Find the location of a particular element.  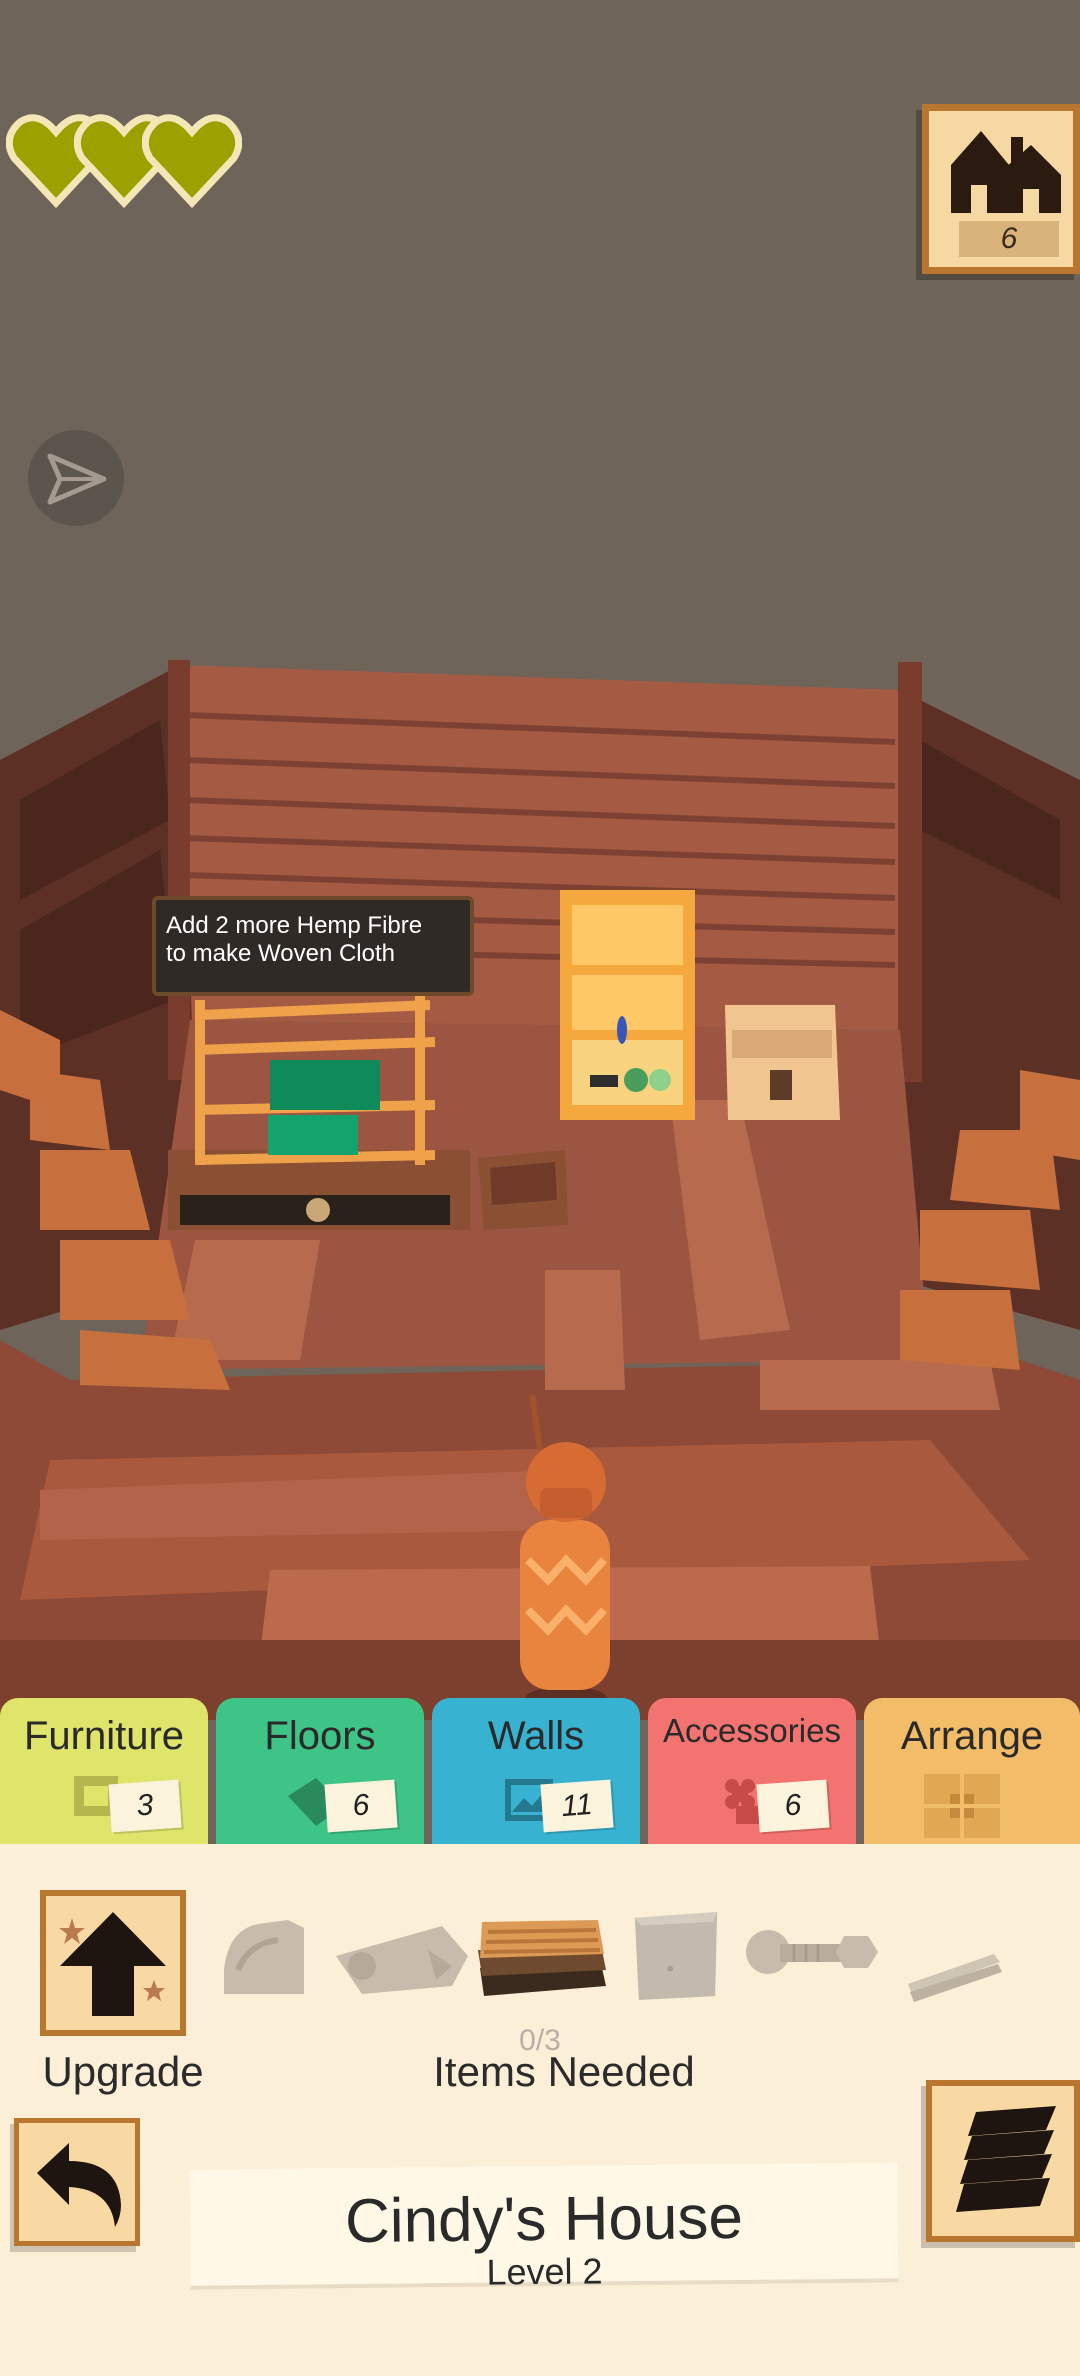

log-item is located at coordinates (402, 1958).